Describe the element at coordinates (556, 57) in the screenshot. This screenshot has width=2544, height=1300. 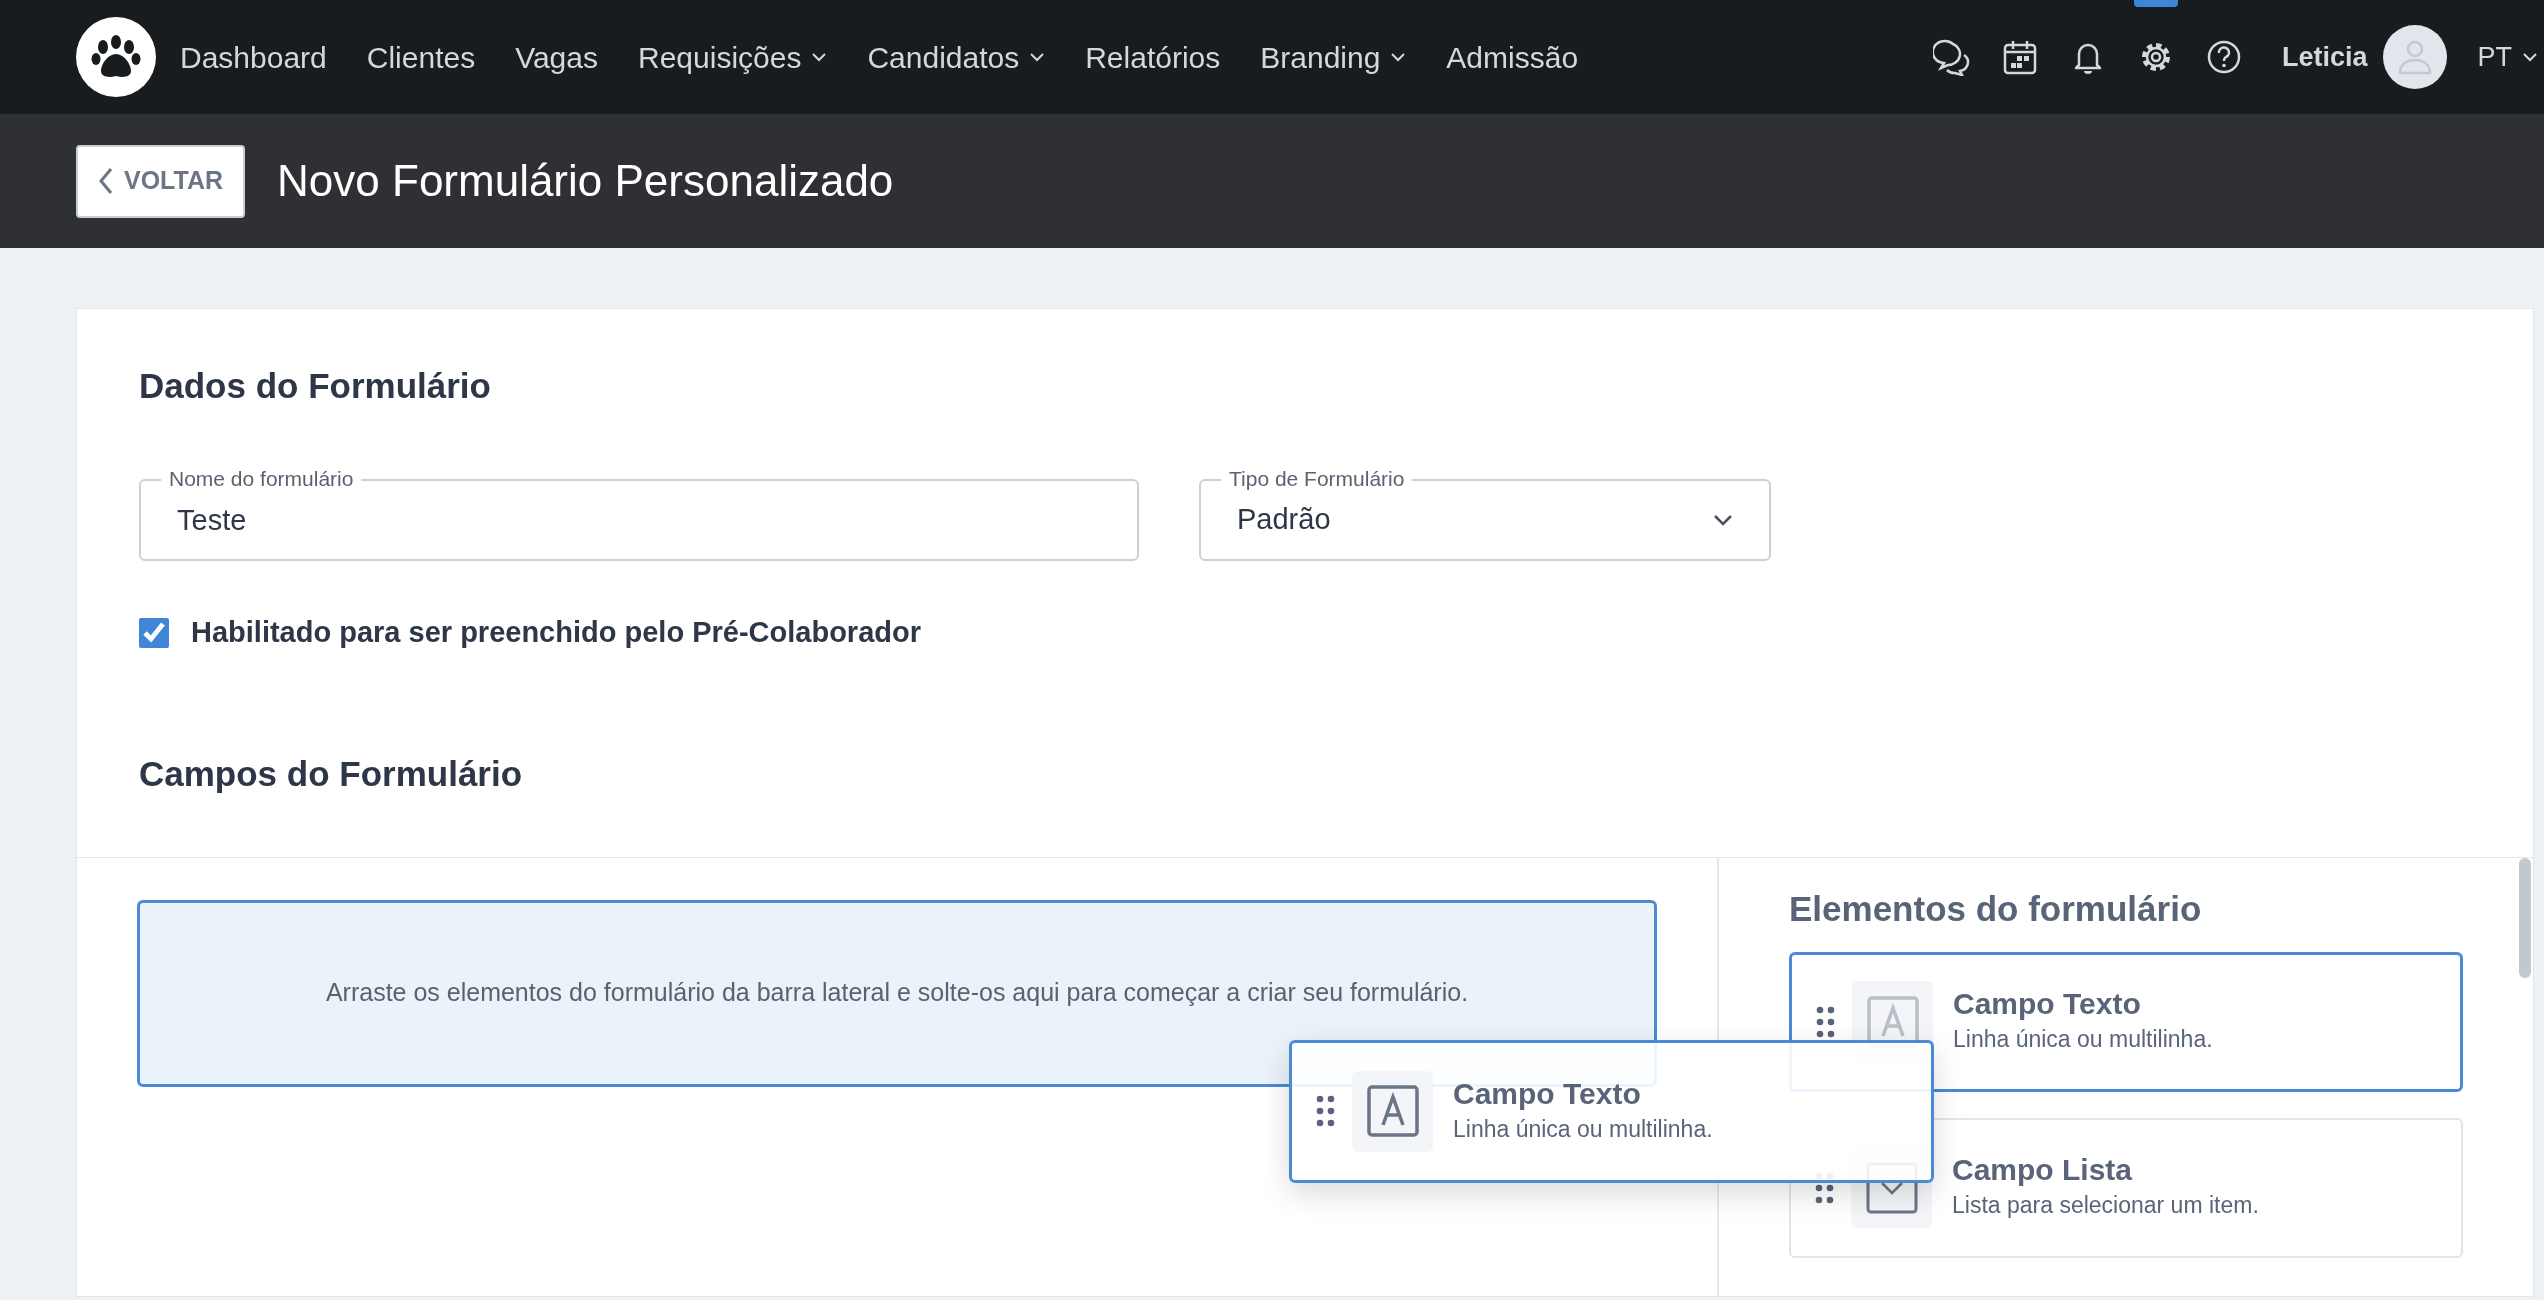
I see `nav-link: Vagas` at that location.